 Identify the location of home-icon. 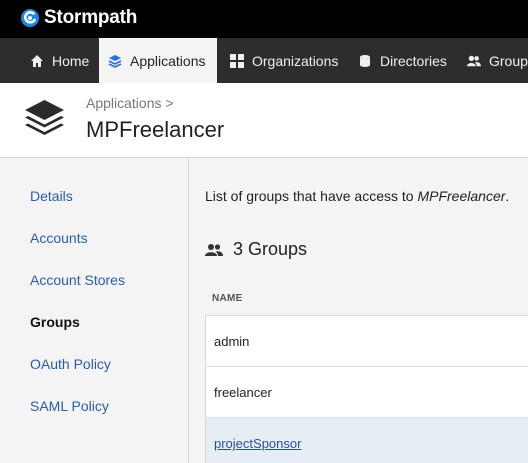
(37, 60).